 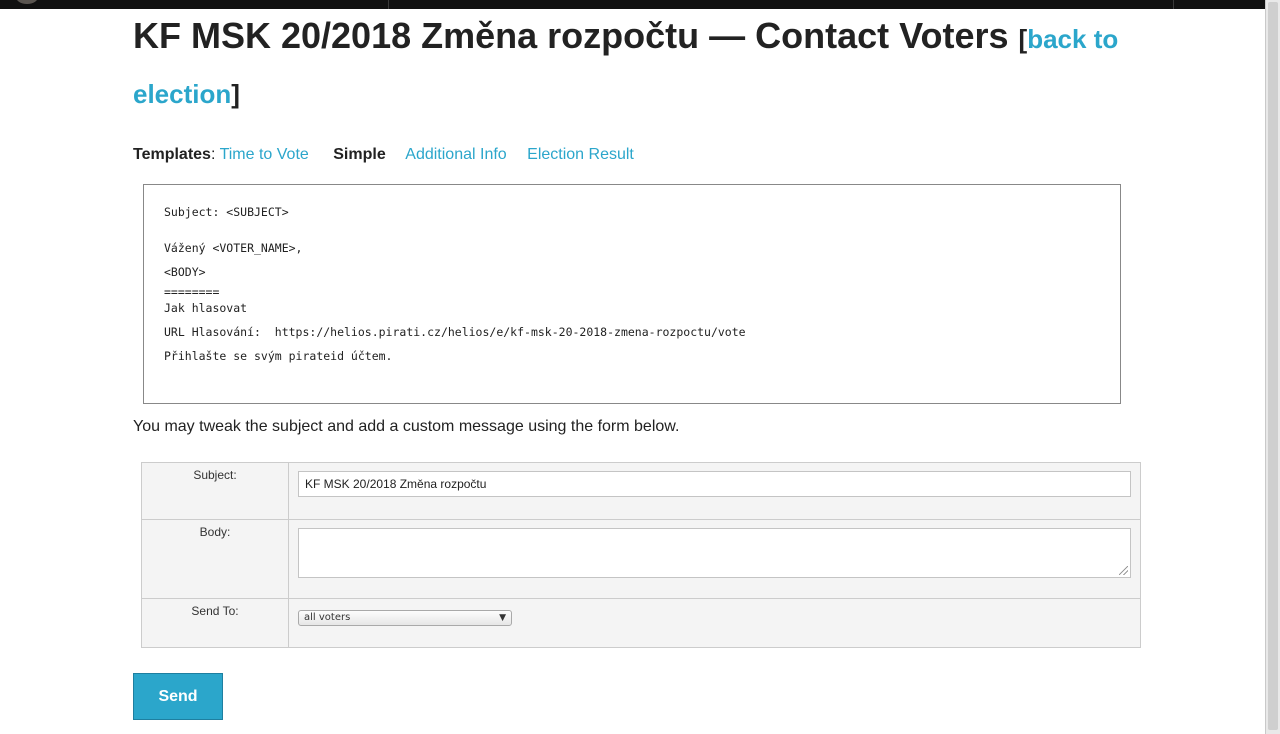 I want to click on preview-login-line: Přihlašte se svým pirateid účtem., so click(x=278, y=356).